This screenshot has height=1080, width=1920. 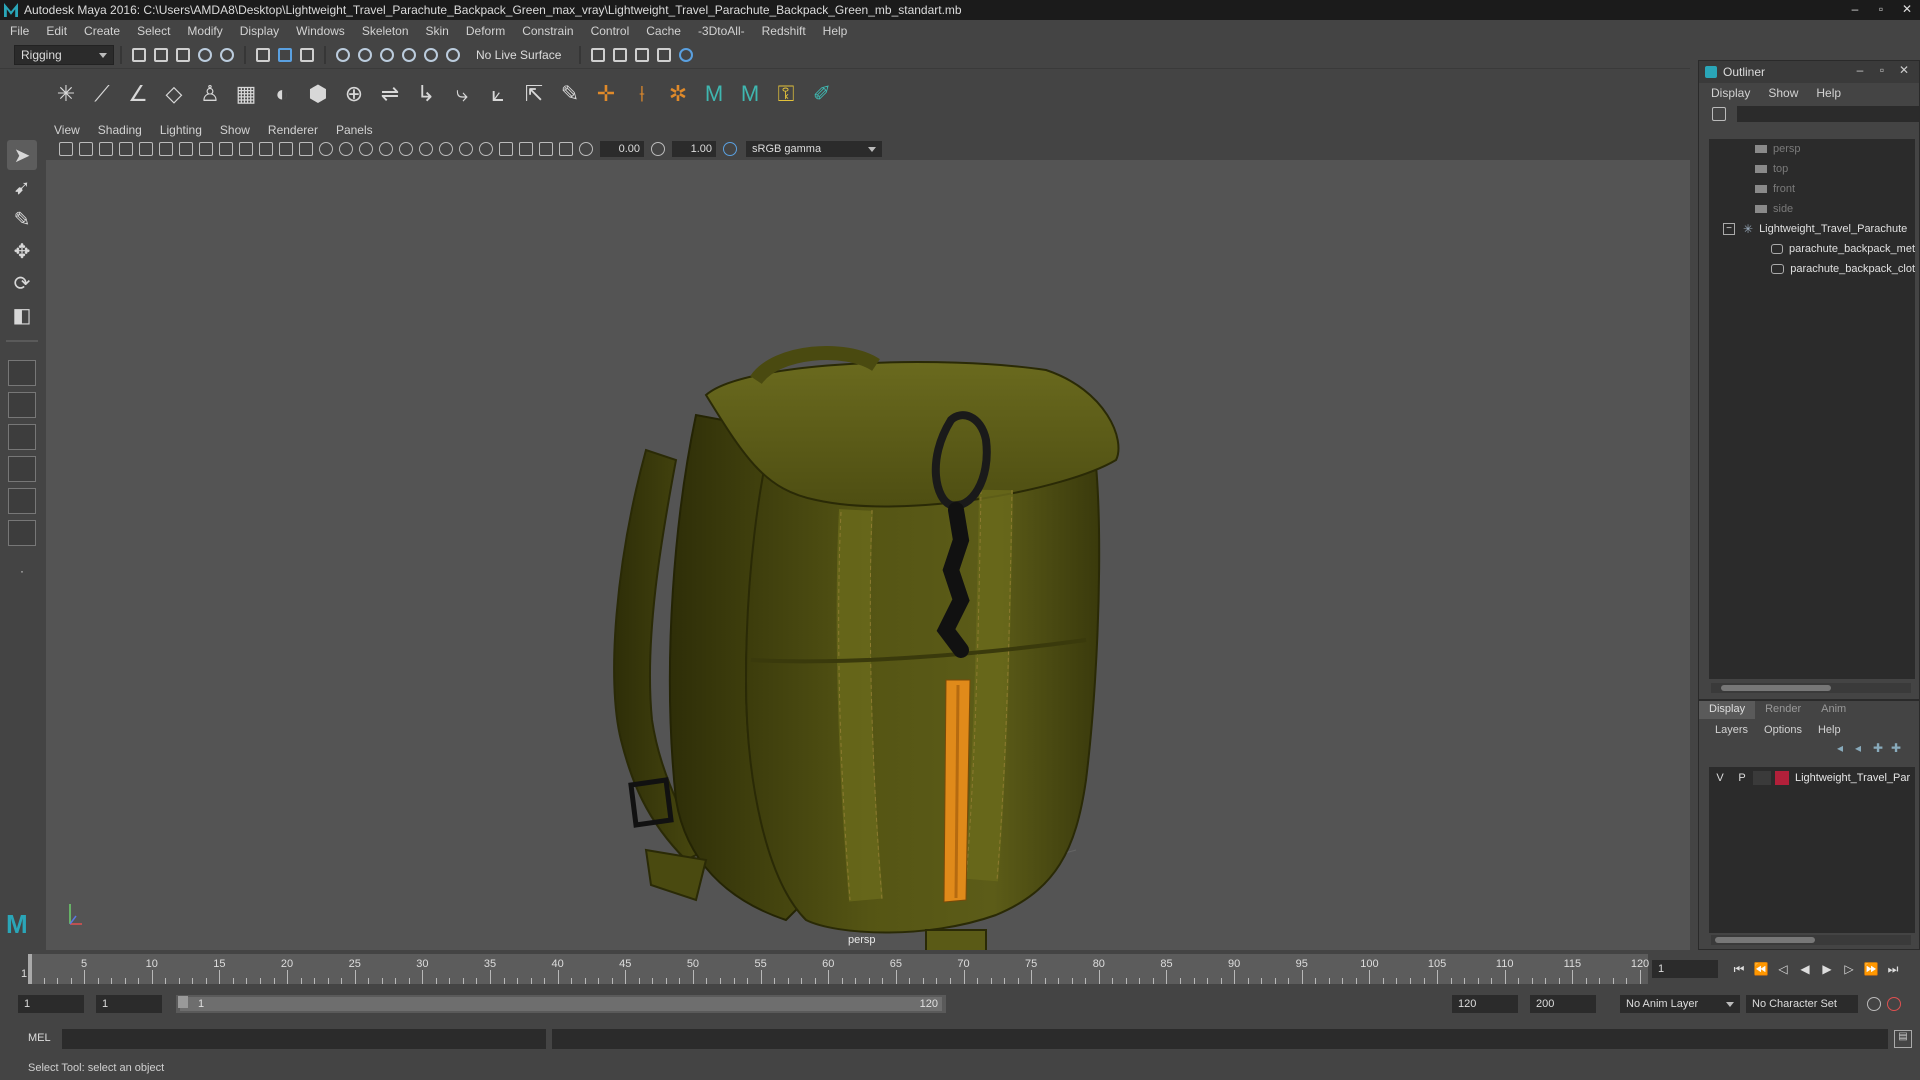 I want to click on orient-constraint-icon: ⟀, so click(x=498, y=94).